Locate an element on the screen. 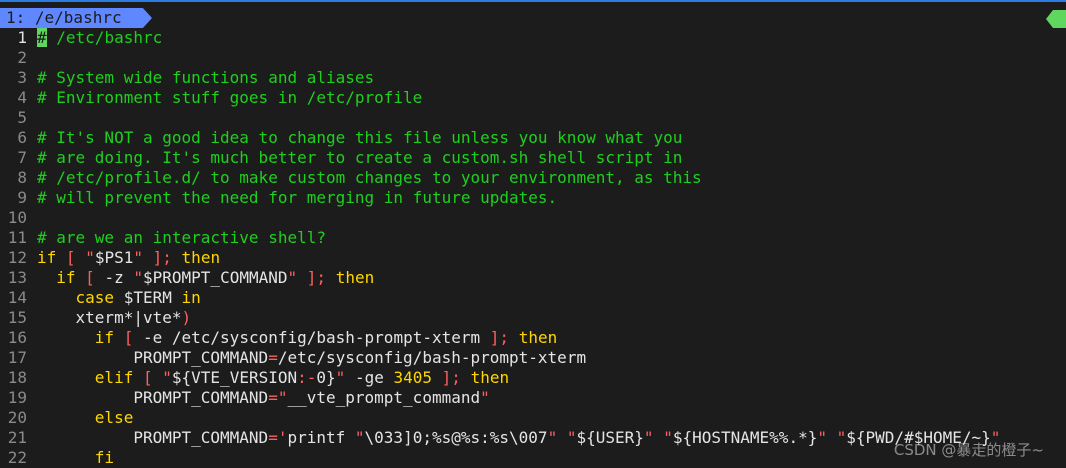 This screenshot has width=1066, height=468. line-number: 19 is located at coordinates (17, 397).